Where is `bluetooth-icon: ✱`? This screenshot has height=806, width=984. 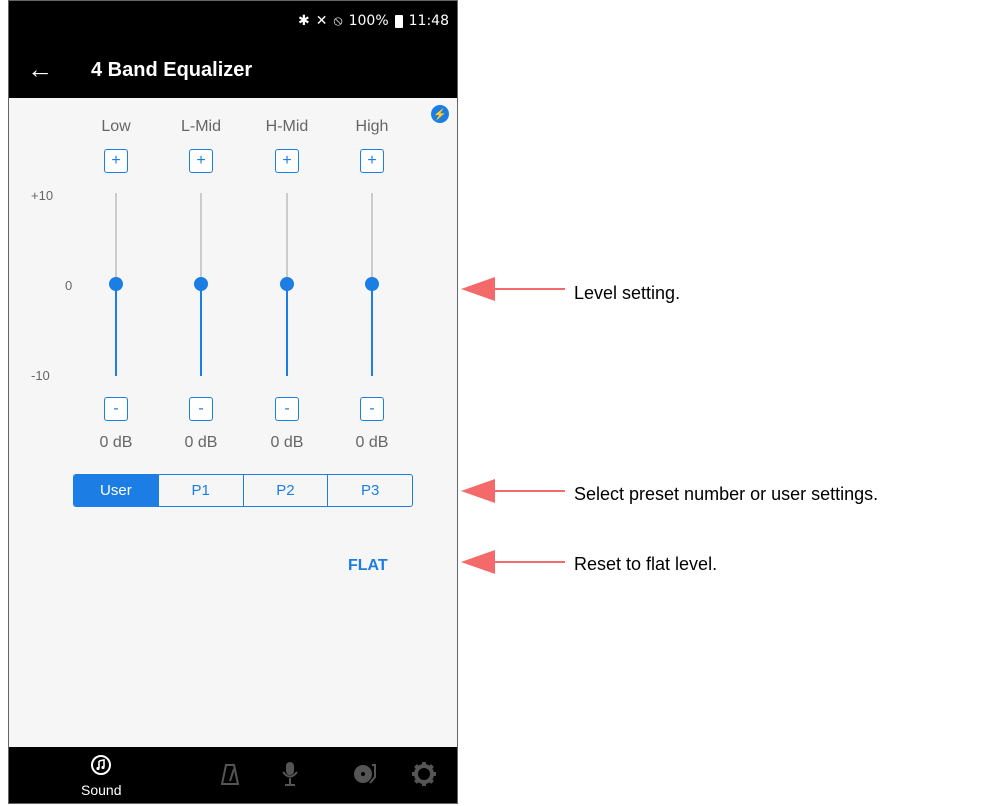
bluetooth-icon: ✱ is located at coordinates (304, 21).